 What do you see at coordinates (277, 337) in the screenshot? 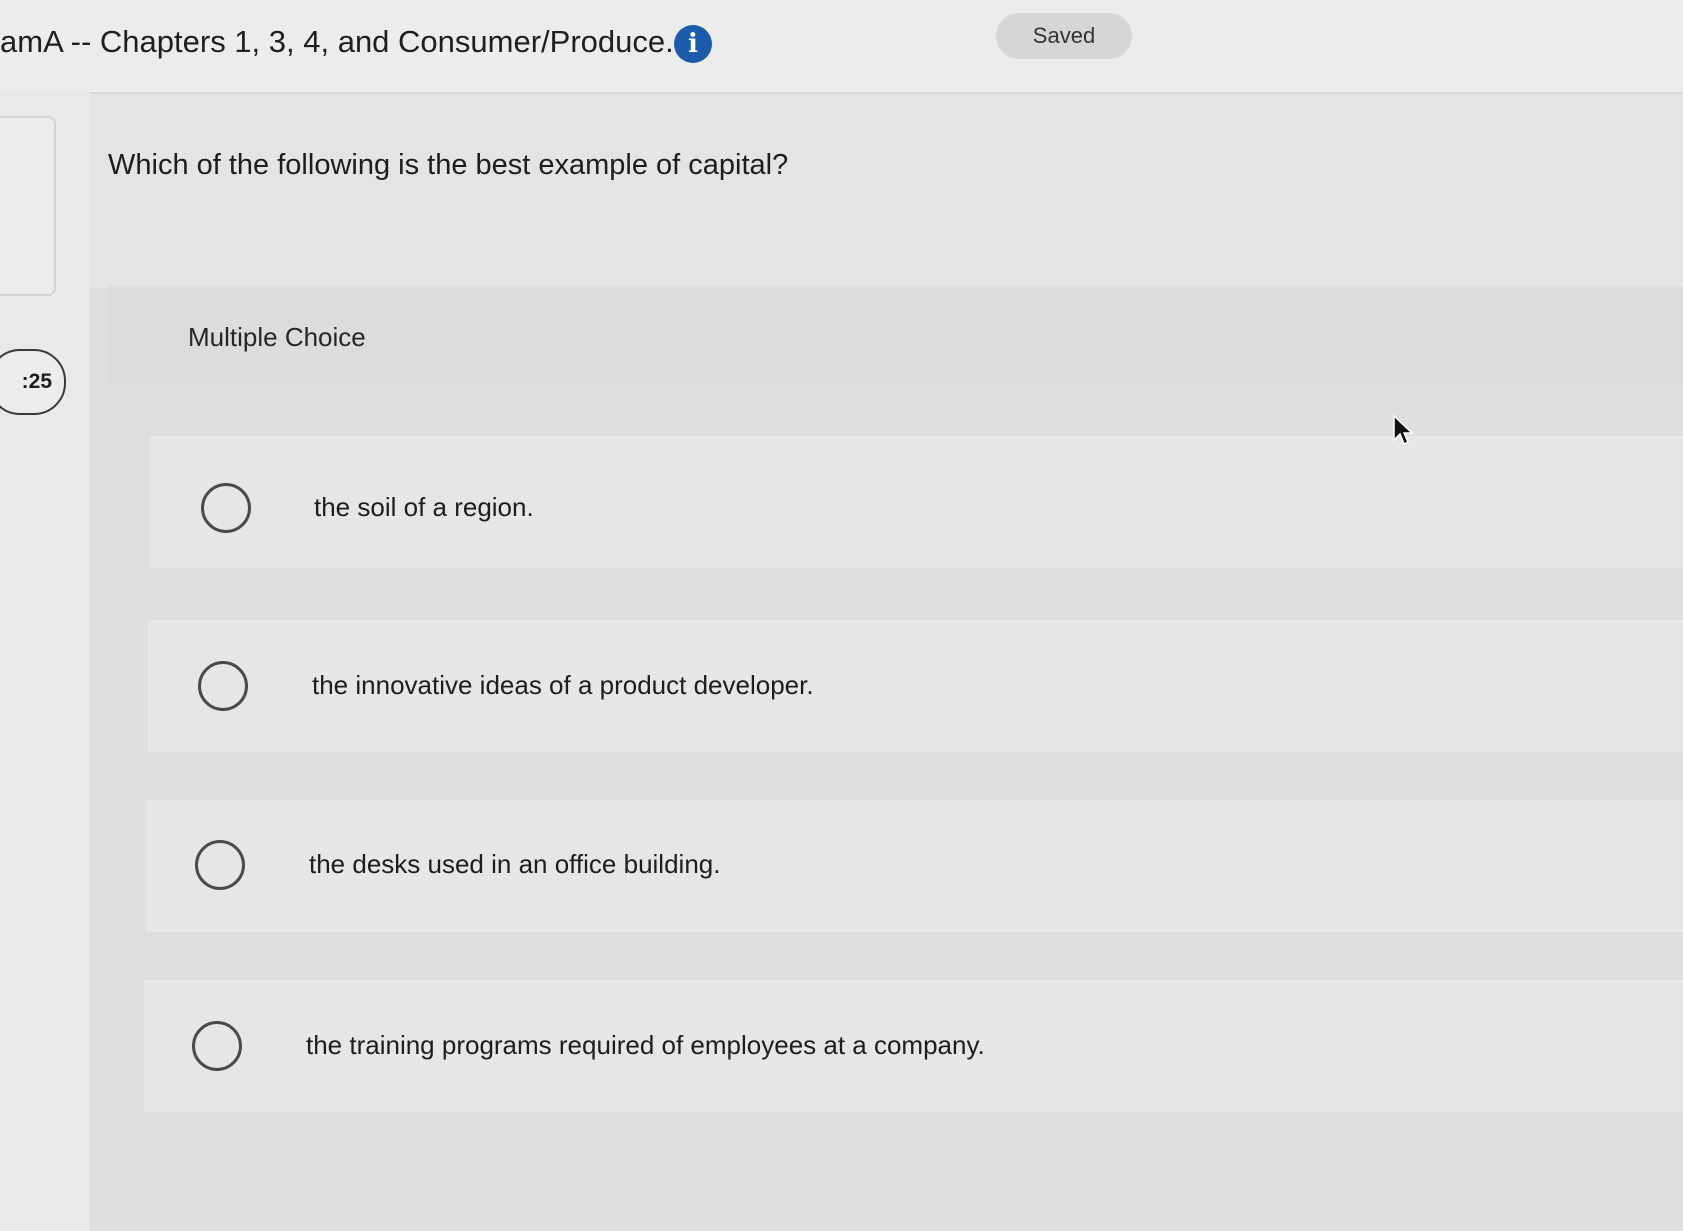
I see `question-type-label: Multiple Choice` at bounding box center [277, 337].